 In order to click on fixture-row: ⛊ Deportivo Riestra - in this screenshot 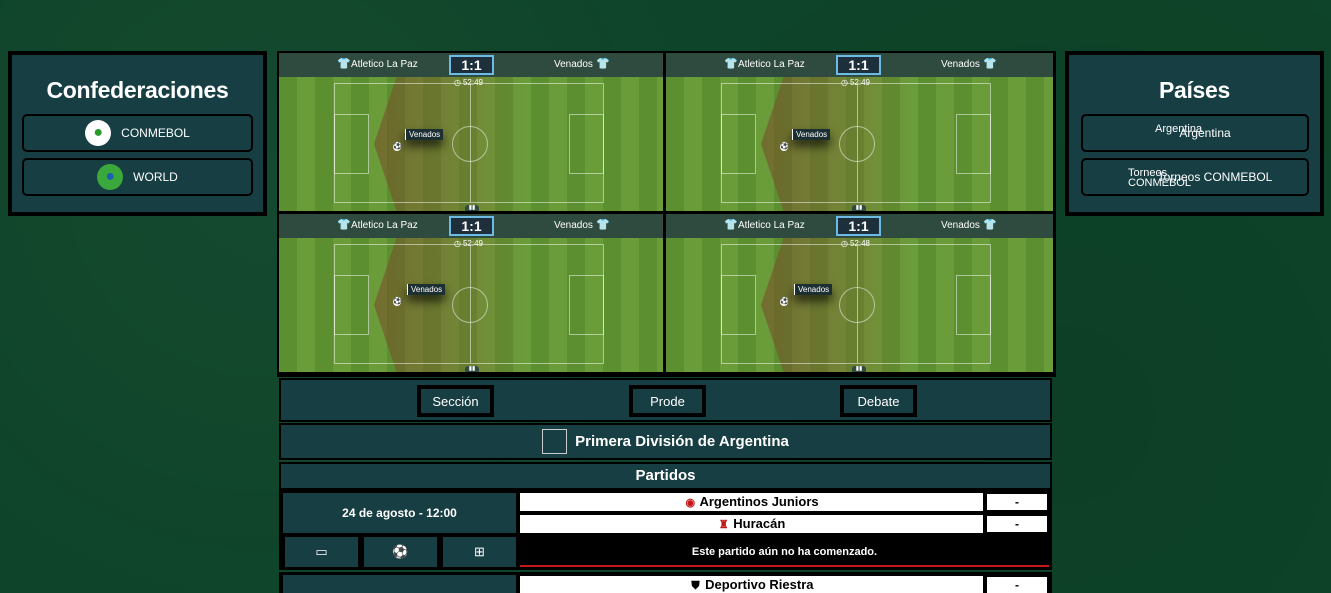, I will do `click(665, 582)`.